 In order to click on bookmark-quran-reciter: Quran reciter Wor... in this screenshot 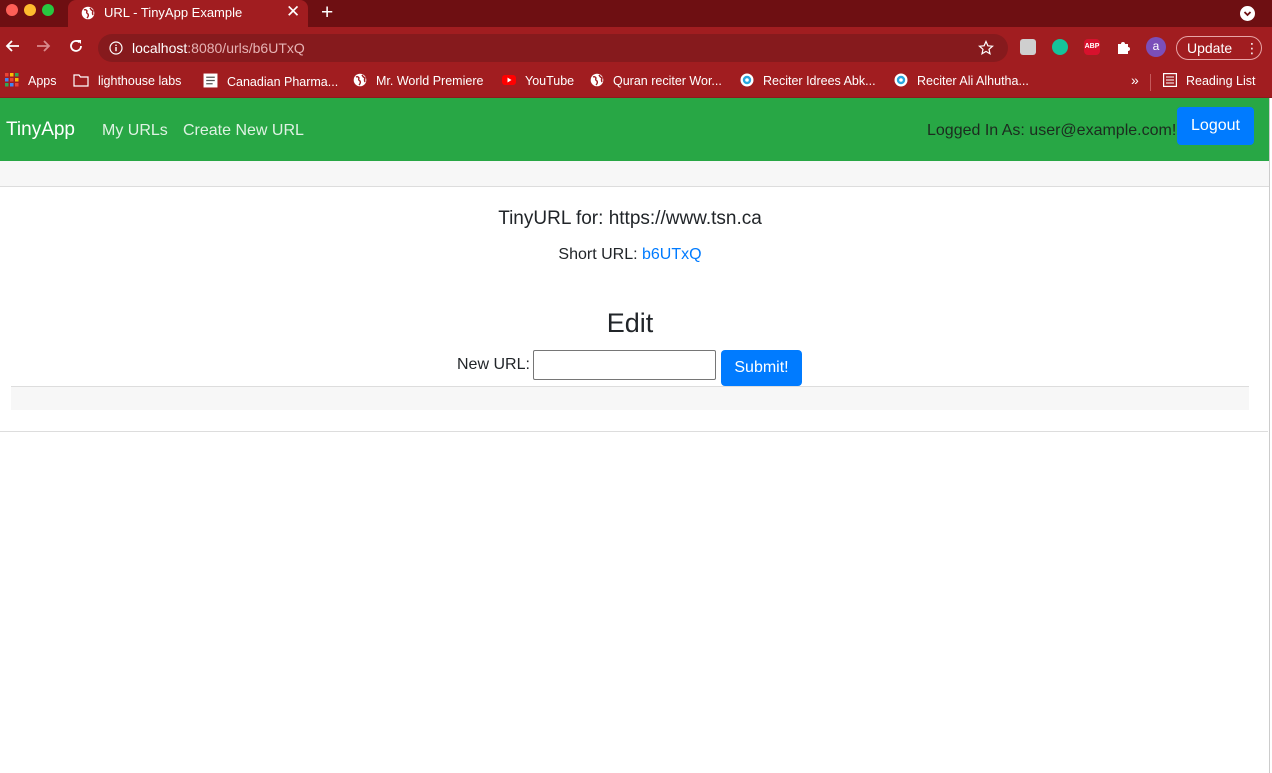, I will do `click(656, 82)`.